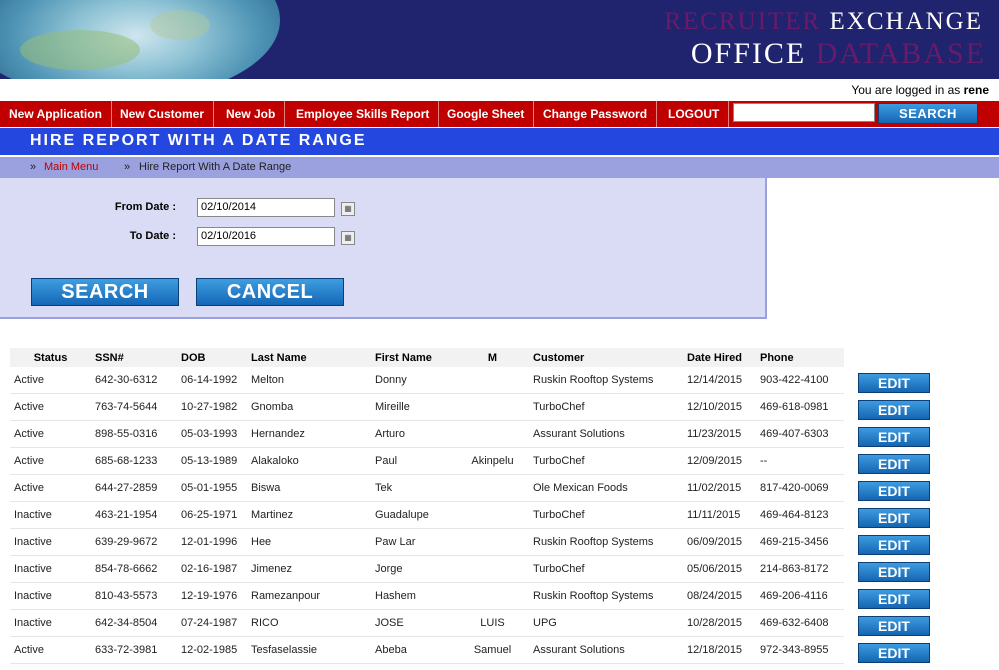 Image resolution: width=999 pixels, height=670 pixels. Describe the element at coordinates (198, 140) in the screenshot. I see `page-title: HIRE REPORT WITH A DATE RANGE` at that location.